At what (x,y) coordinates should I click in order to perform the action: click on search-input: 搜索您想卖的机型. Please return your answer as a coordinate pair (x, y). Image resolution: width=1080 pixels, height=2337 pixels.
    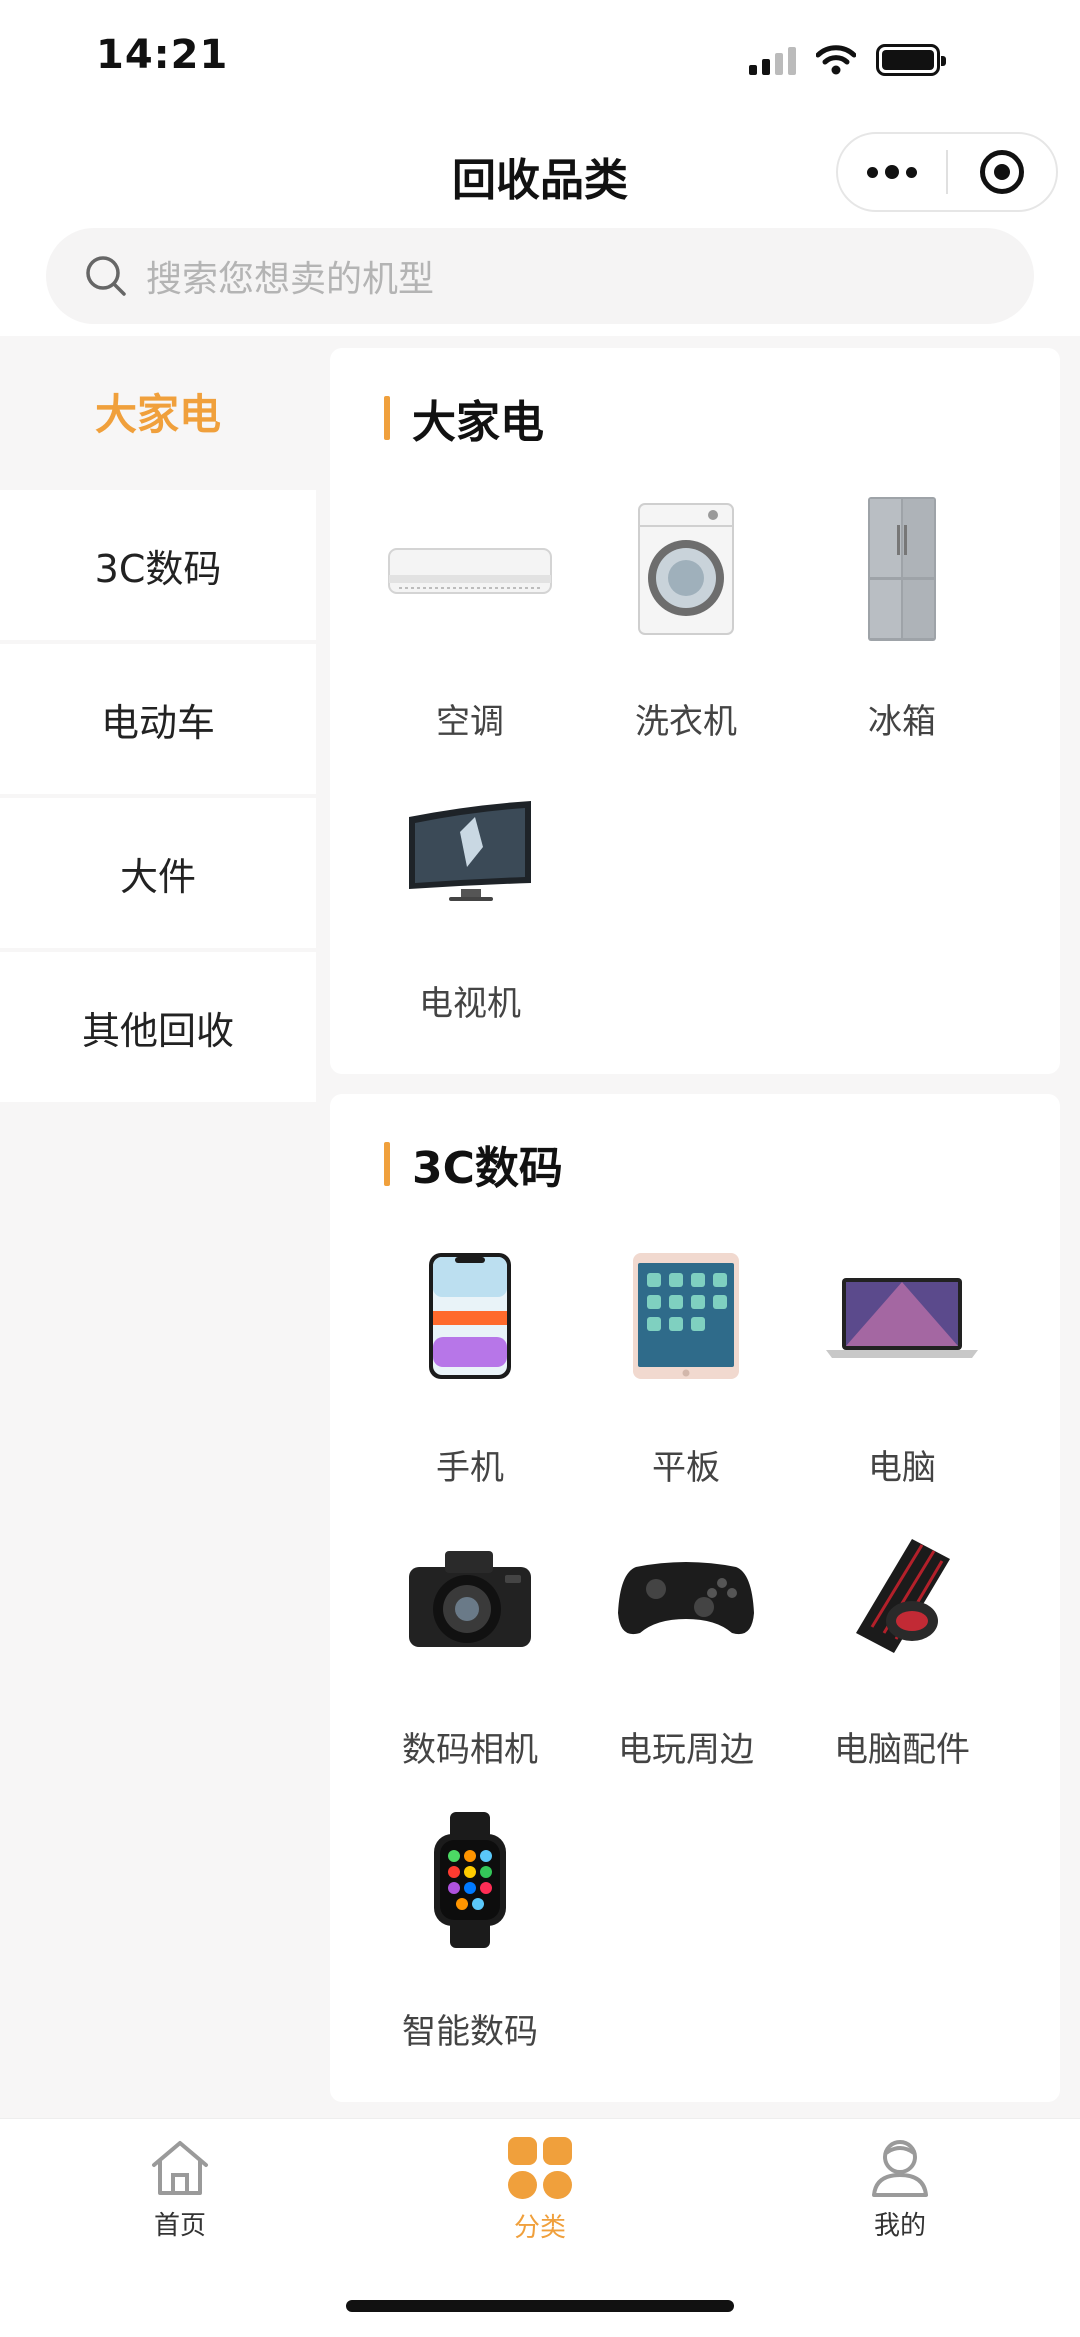
    Looking at the image, I should click on (540, 276).